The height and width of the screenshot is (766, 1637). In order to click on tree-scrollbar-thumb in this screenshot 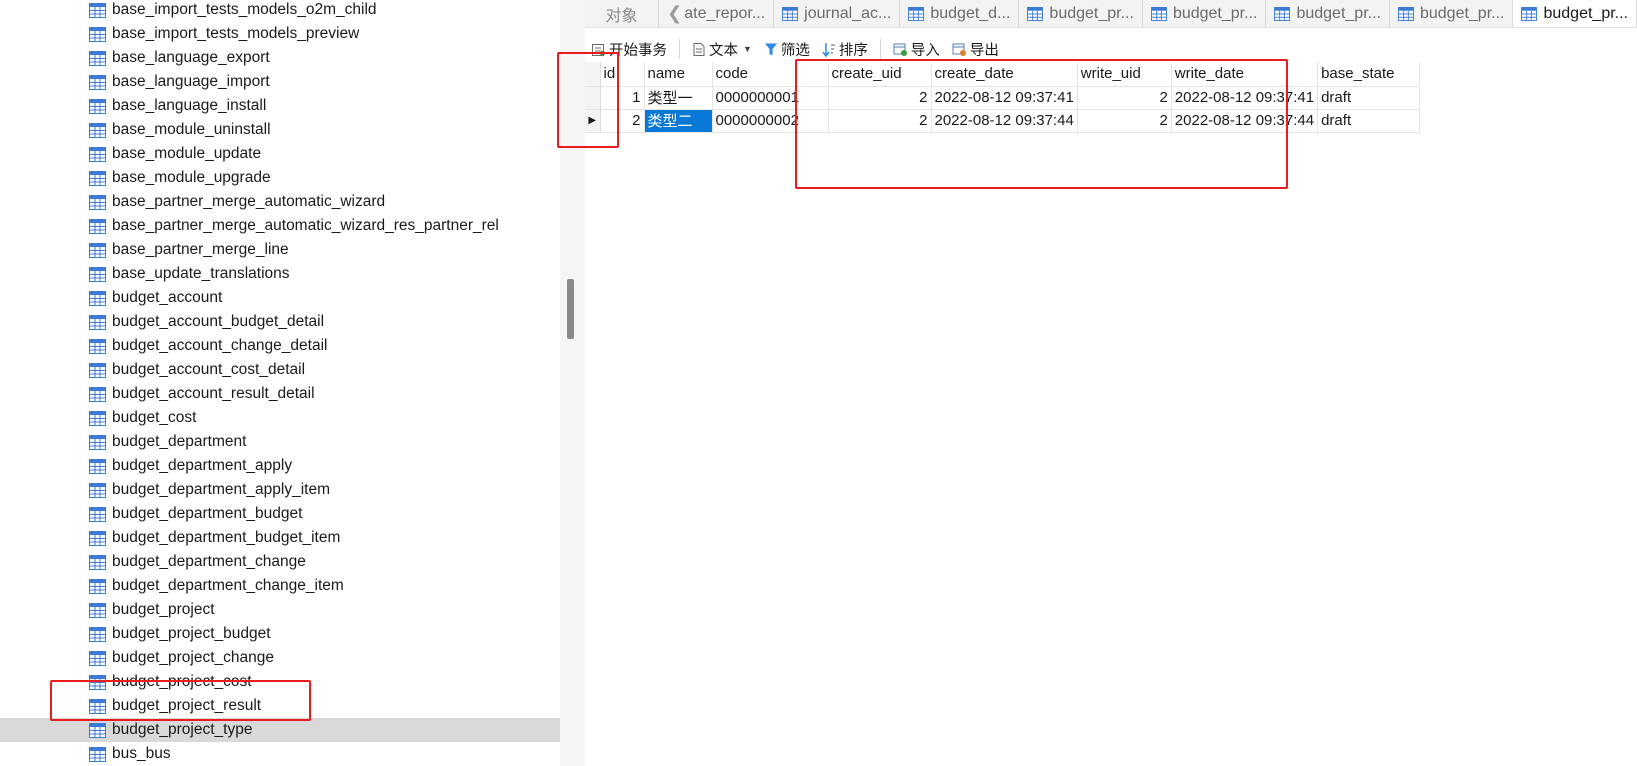, I will do `click(570, 309)`.